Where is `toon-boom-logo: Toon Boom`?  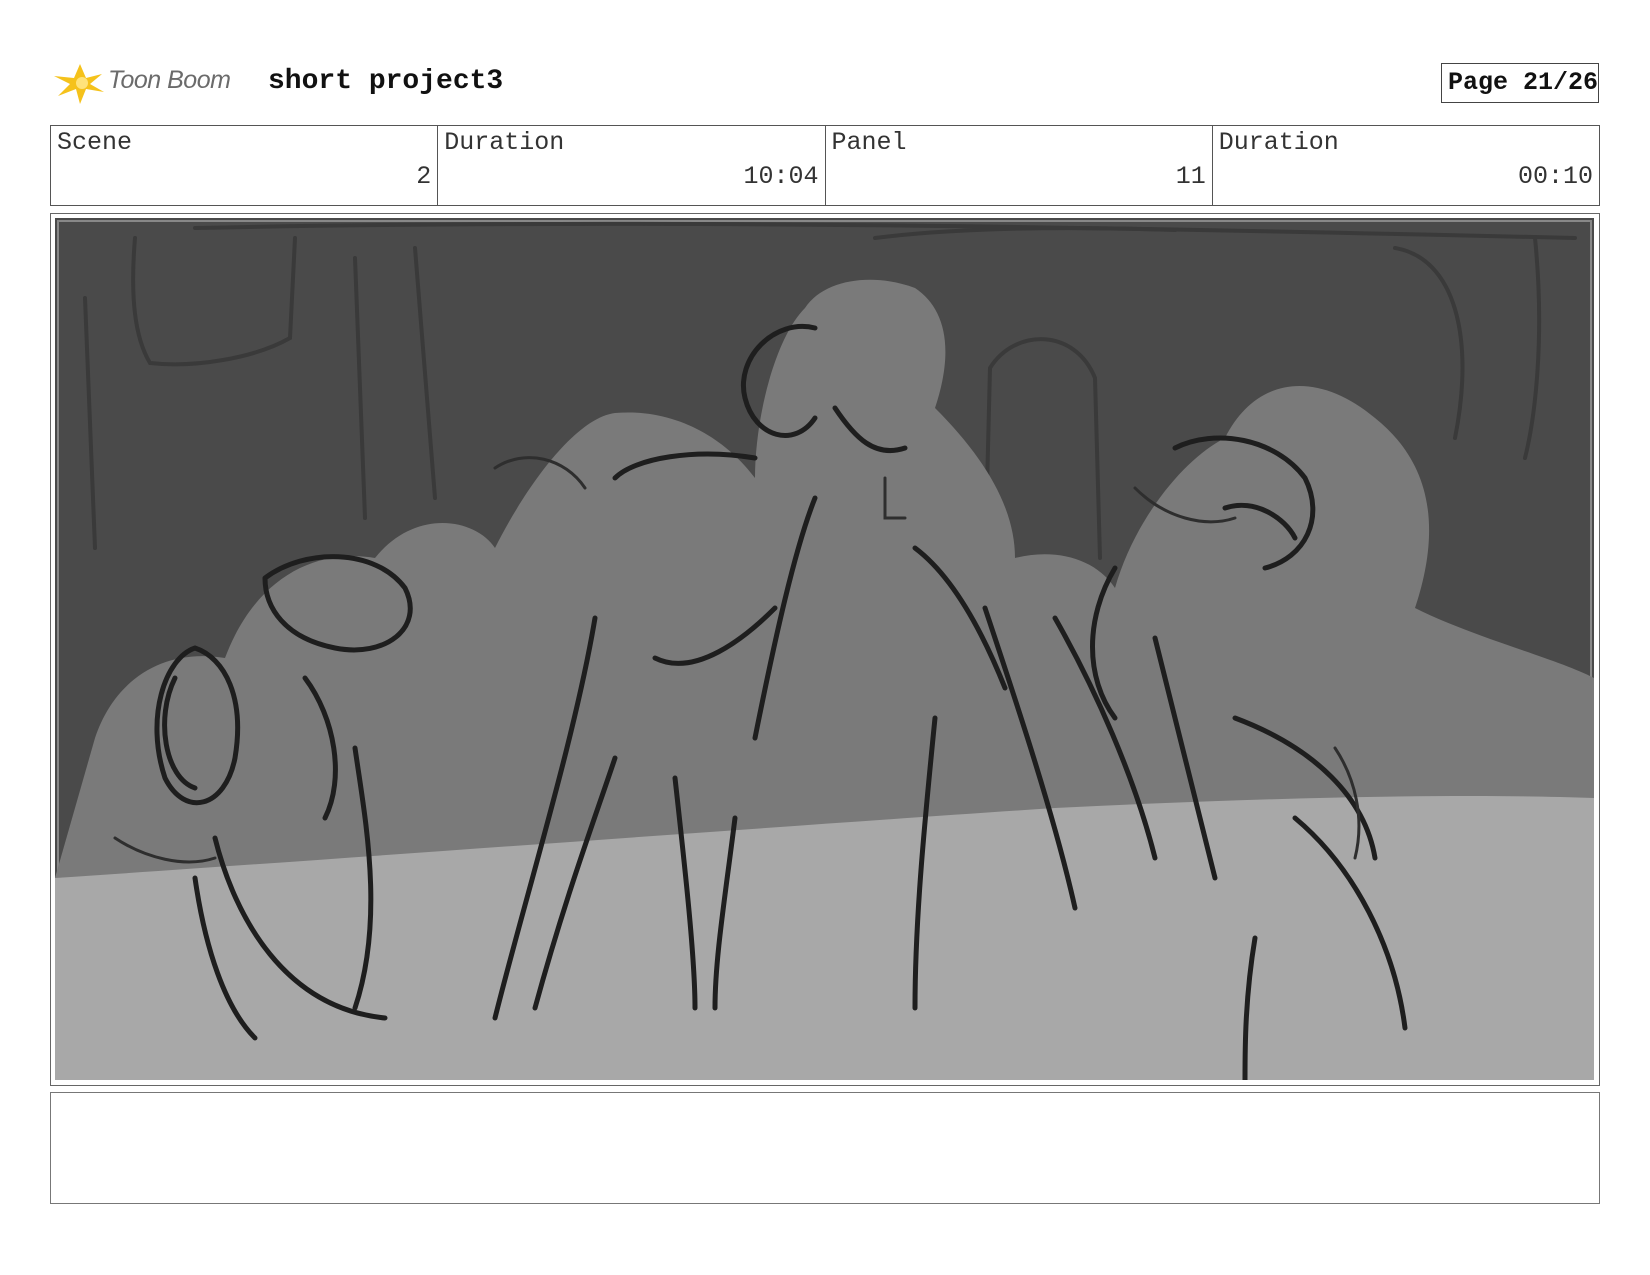
toon-boom-logo: Toon Boom is located at coordinates (152, 82).